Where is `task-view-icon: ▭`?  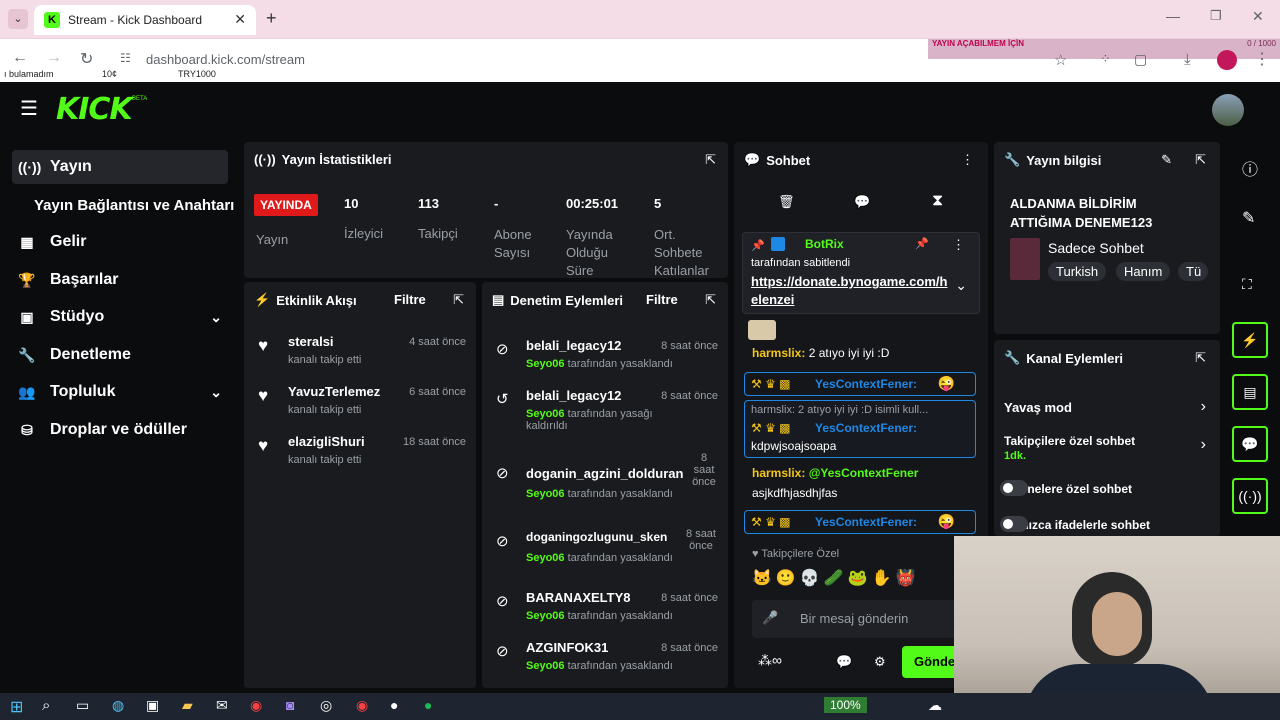
task-view-icon: ▭ is located at coordinates (82, 705).